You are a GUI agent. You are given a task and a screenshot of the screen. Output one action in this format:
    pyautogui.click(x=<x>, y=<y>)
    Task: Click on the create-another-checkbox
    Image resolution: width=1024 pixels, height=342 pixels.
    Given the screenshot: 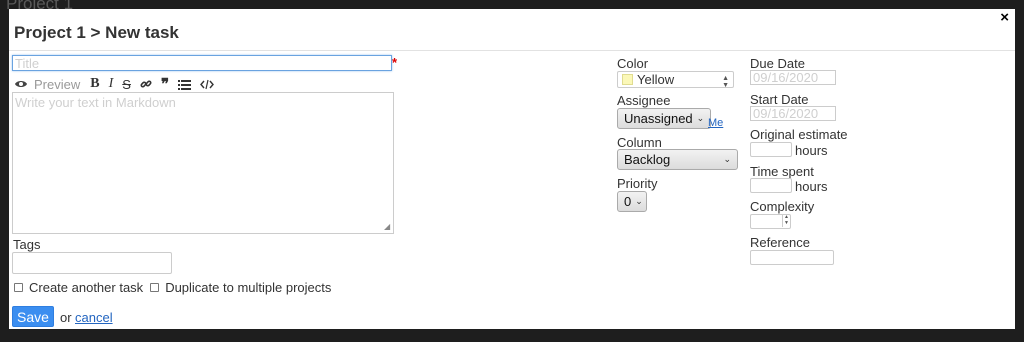 What is the action you would take?
    pyautogui.click(x=18, y=287)
    